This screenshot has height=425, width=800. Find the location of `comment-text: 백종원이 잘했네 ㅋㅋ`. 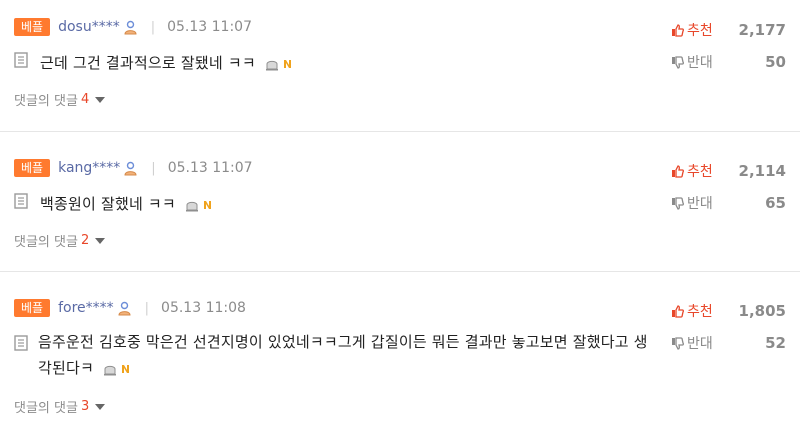

comment-text: 백종원이 잘했네 ㅋㅋ is located at coordinates (126, 204).